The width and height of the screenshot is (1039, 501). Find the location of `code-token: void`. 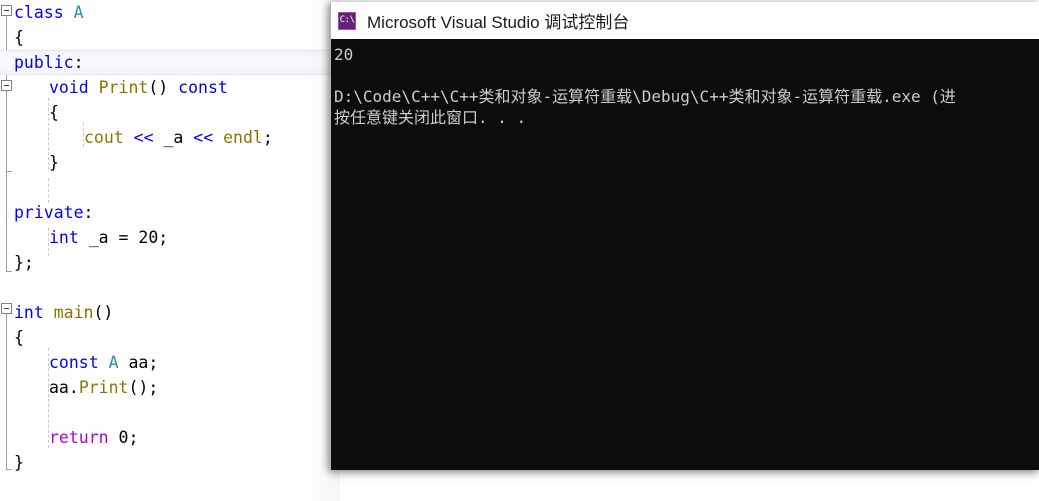

code-token: void is located at coordinates (74, 87).